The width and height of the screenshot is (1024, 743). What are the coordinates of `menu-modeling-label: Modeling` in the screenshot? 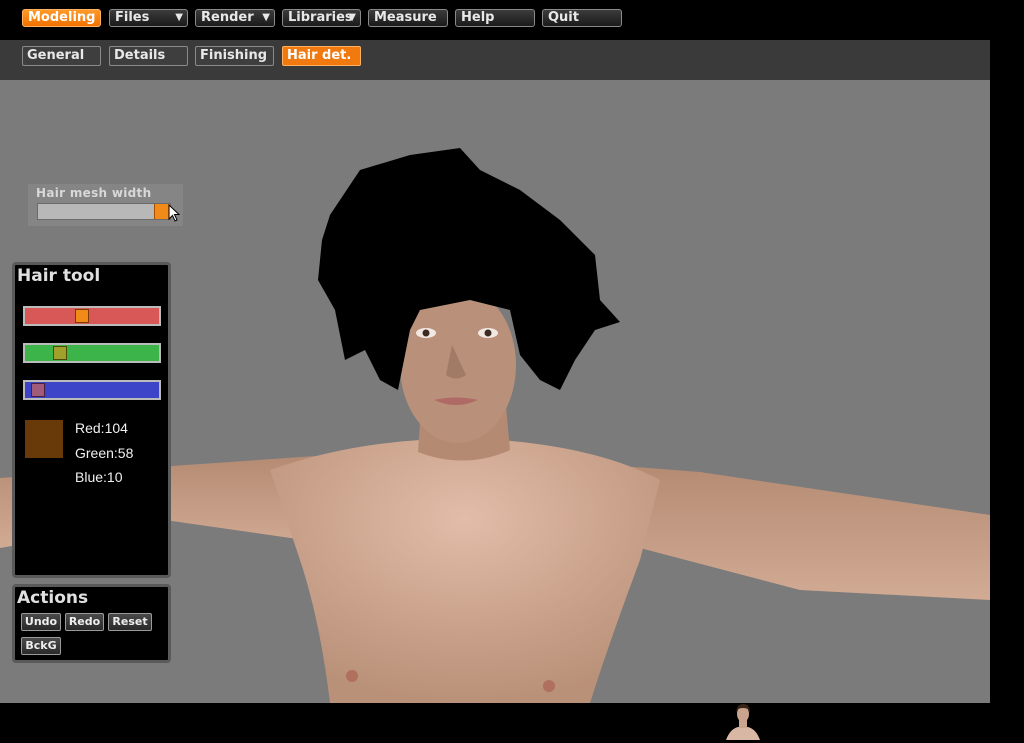 It's located at (62, 17).